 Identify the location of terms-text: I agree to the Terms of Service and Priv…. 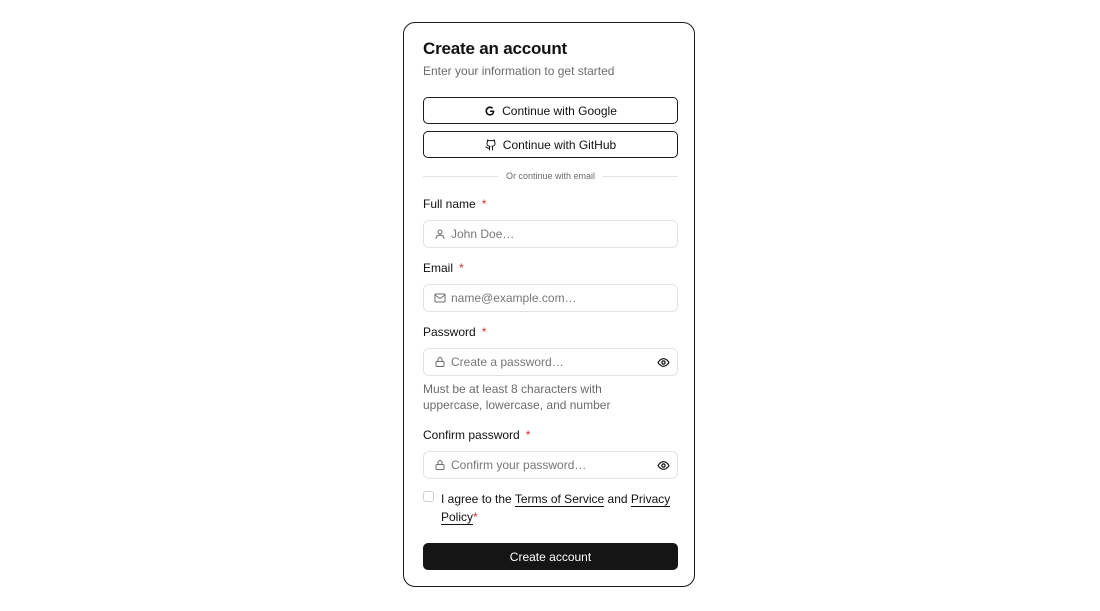
(556, 508).